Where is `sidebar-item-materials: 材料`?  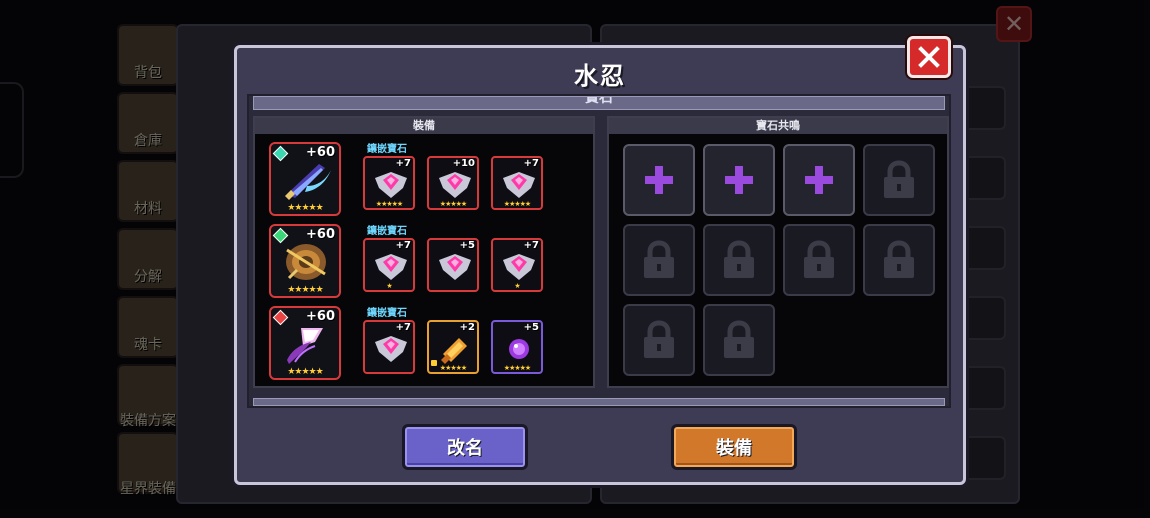 sidebar-item-materials: 材料 is located at coordinates (148, 191).